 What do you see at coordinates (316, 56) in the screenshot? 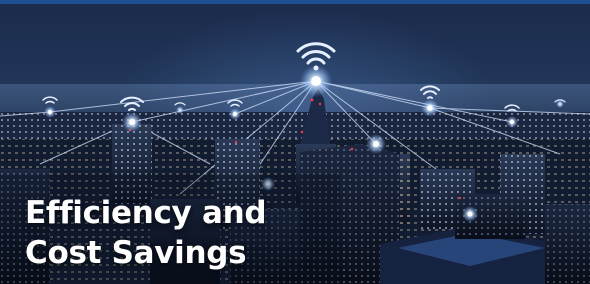
I see `wifi-signal-icon` at bounding box center [316, 56].